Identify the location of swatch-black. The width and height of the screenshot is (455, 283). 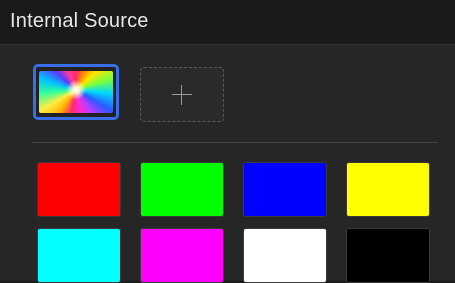
(388, 255).